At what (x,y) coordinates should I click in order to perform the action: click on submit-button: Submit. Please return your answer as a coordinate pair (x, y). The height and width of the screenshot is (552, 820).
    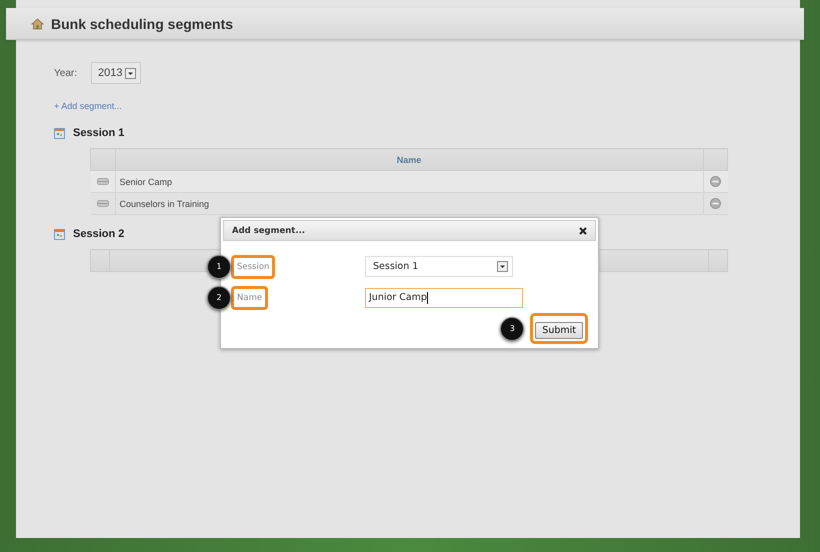
    Looking at the image, I should click on (559, 330).